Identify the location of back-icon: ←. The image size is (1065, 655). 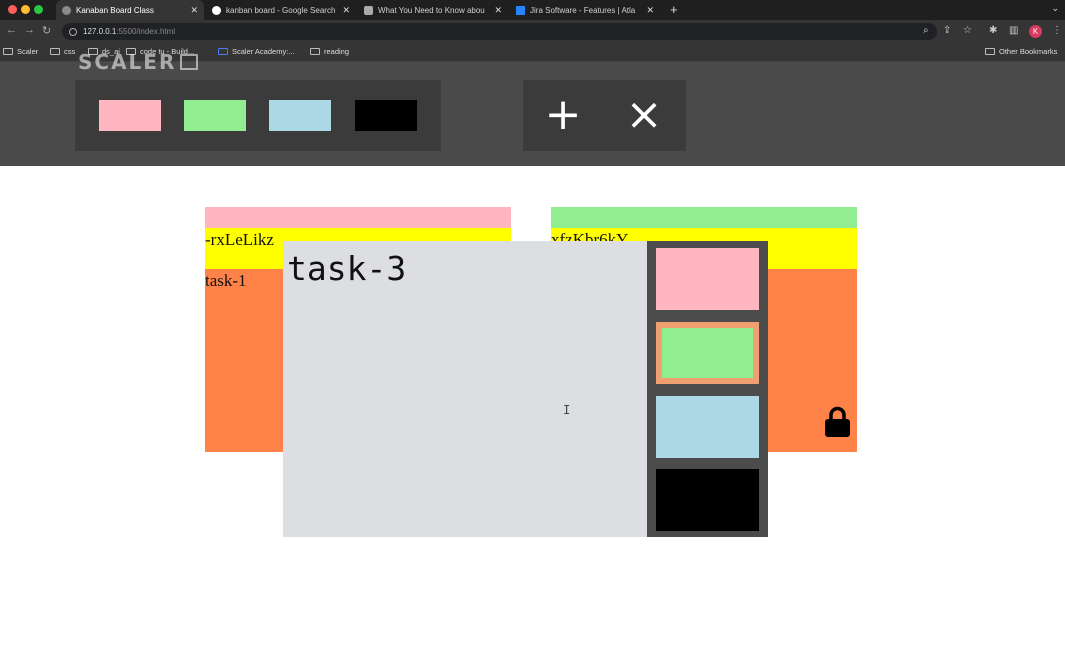
(11, 30).